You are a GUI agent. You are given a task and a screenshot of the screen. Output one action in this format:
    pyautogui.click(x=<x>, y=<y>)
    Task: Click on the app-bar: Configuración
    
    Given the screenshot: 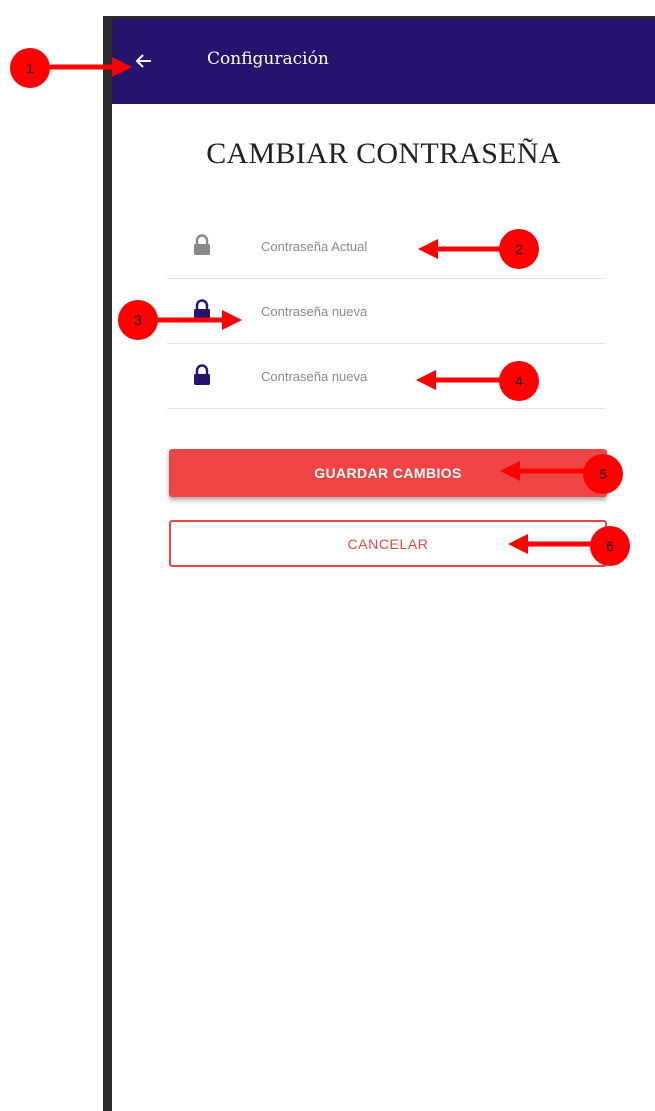 What is the action you would take?
    pyautogui.click(x=383, y=61)
    